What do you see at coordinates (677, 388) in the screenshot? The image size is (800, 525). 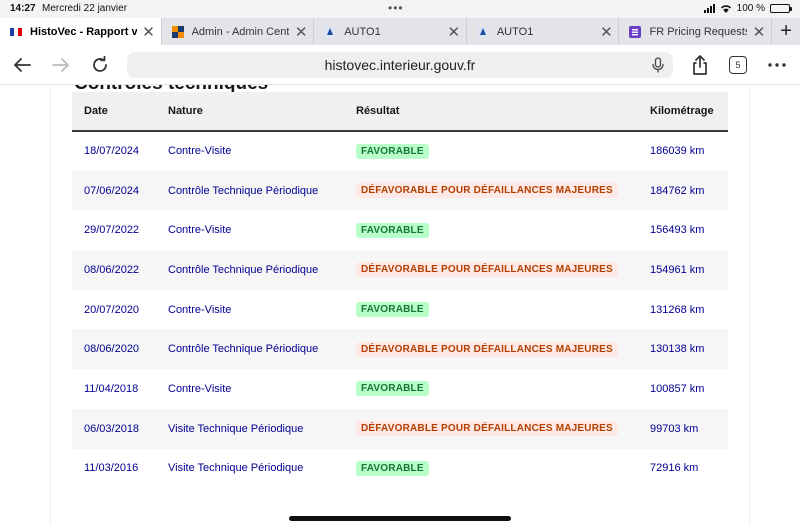 I see `cell-mileage: 100857 km` at bounding box center [677, 388].